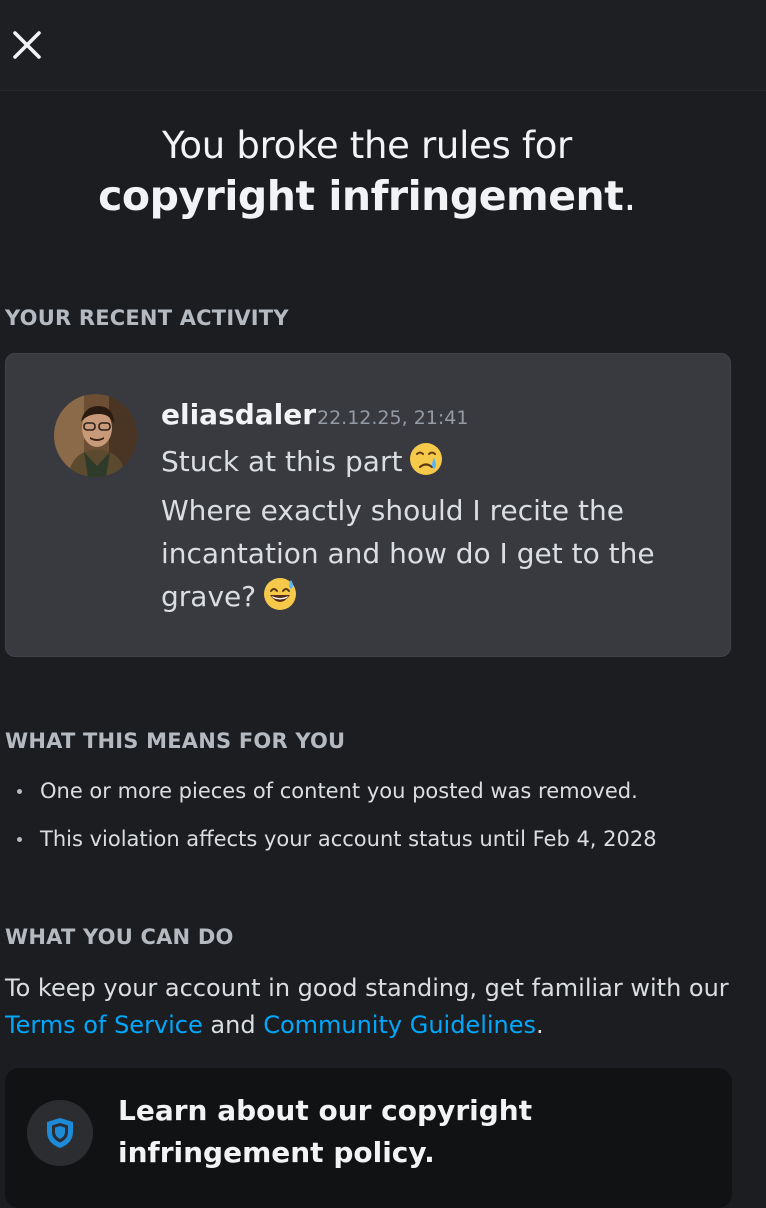 This screenshot has height=1208, width=766. I want to click on message-timestamp: 22.12.25, 21:41, so click(393, 418).